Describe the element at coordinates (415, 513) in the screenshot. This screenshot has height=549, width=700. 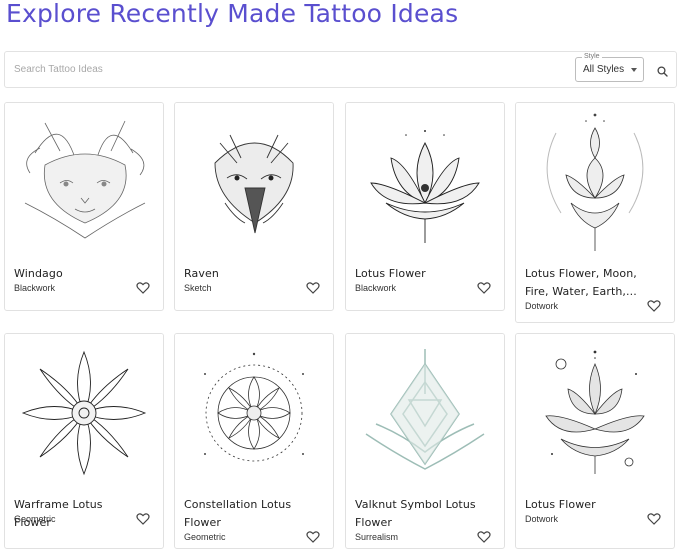
I see `card-title: Valknut Symbol Lotus Flower` at that location.